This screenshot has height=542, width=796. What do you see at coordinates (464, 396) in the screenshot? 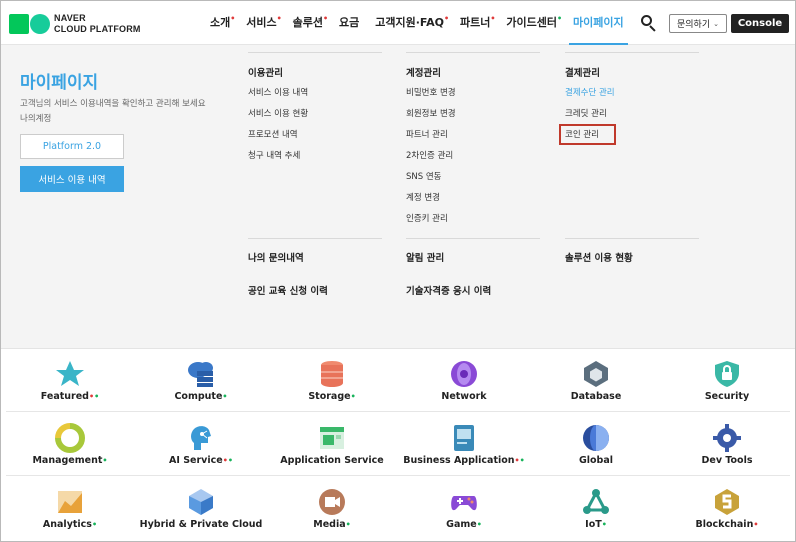
I see `product-category-label: Network` at bounding box center [464, 396].